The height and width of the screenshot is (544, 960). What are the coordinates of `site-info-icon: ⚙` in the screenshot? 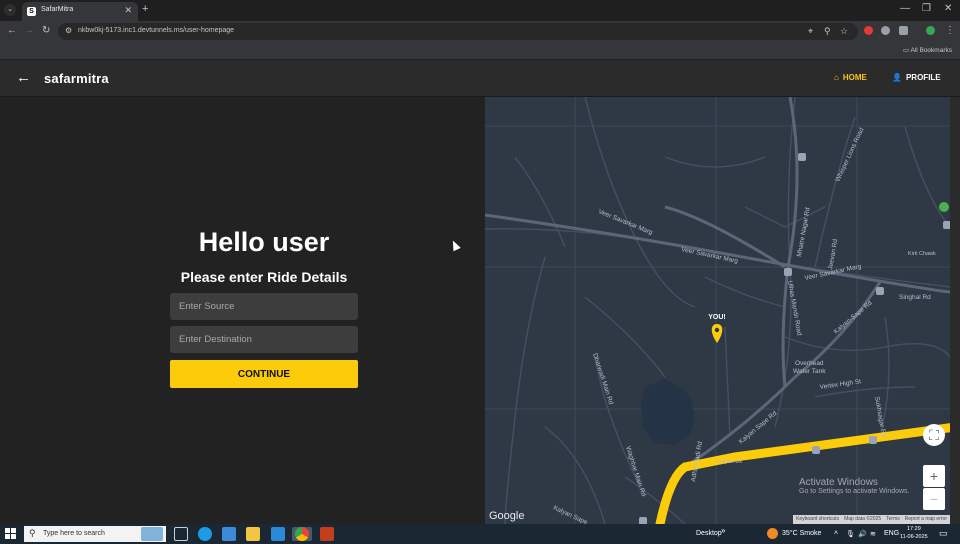 It's located at (68, 30).